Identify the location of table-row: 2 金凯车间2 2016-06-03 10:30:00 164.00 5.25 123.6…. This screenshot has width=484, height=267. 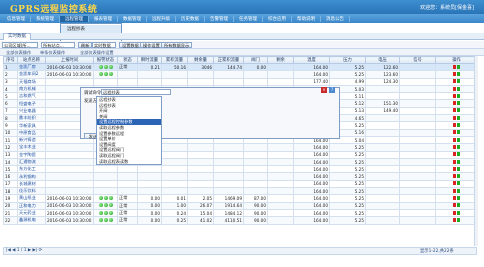
(240, 74).